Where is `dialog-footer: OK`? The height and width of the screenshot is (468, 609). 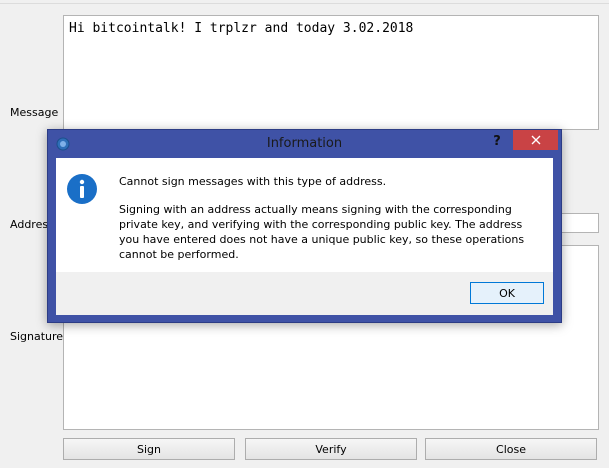
dialog-footer: OK is located at coordinates (304, 293).